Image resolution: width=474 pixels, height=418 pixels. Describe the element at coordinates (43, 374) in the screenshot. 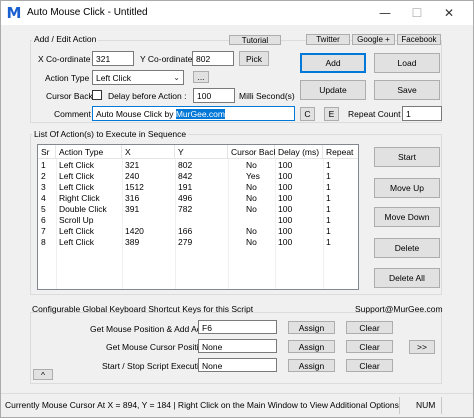

I see `collapse-button: ^` at that location.